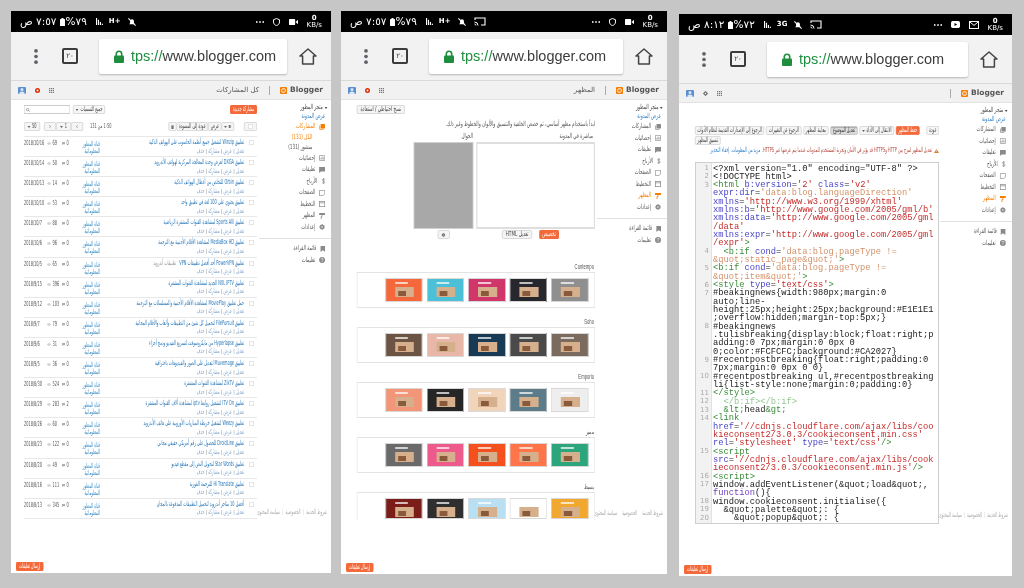 This screenshot has height=588, width=1024. I want to click on code-line: #recentpostbreaking{float:right;padding:0 7px;margin:0 0px 0 0}, so click(820, 364).